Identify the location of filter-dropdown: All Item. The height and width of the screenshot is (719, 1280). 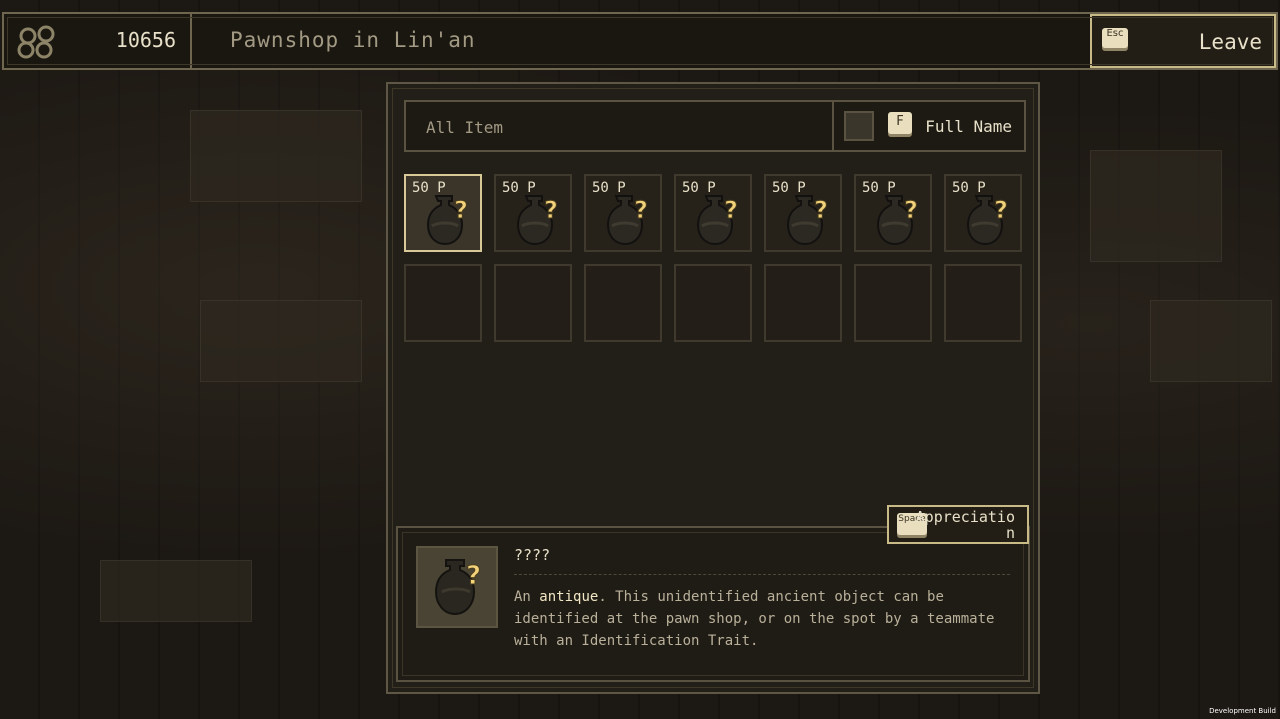
(464, 127).